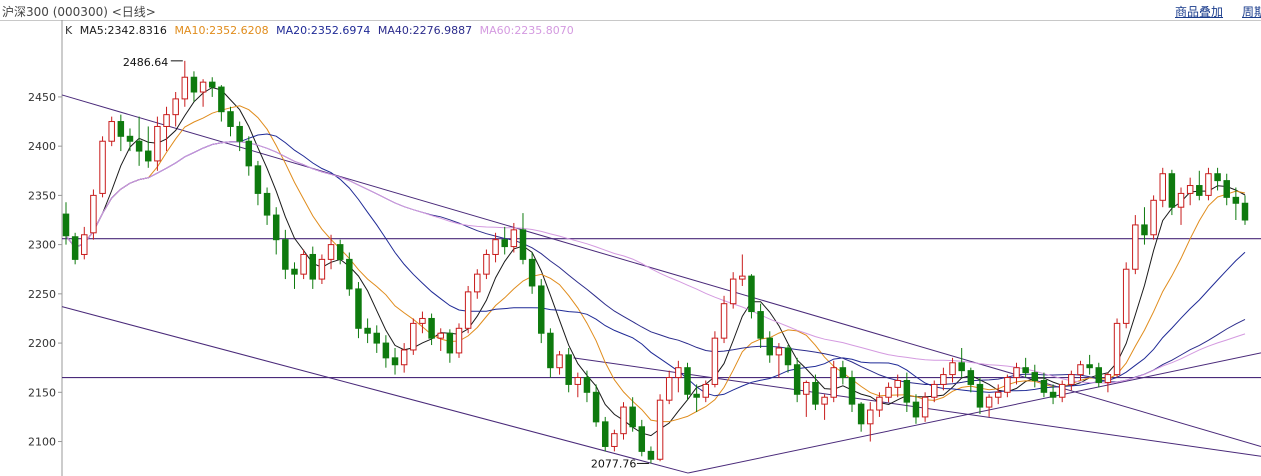 This screenshot has width=1261, height=476. What do you see at coordinates (42, 442) in the screenshot?
I see `y-tick-label: 2100` at bounding box center [42, 442].